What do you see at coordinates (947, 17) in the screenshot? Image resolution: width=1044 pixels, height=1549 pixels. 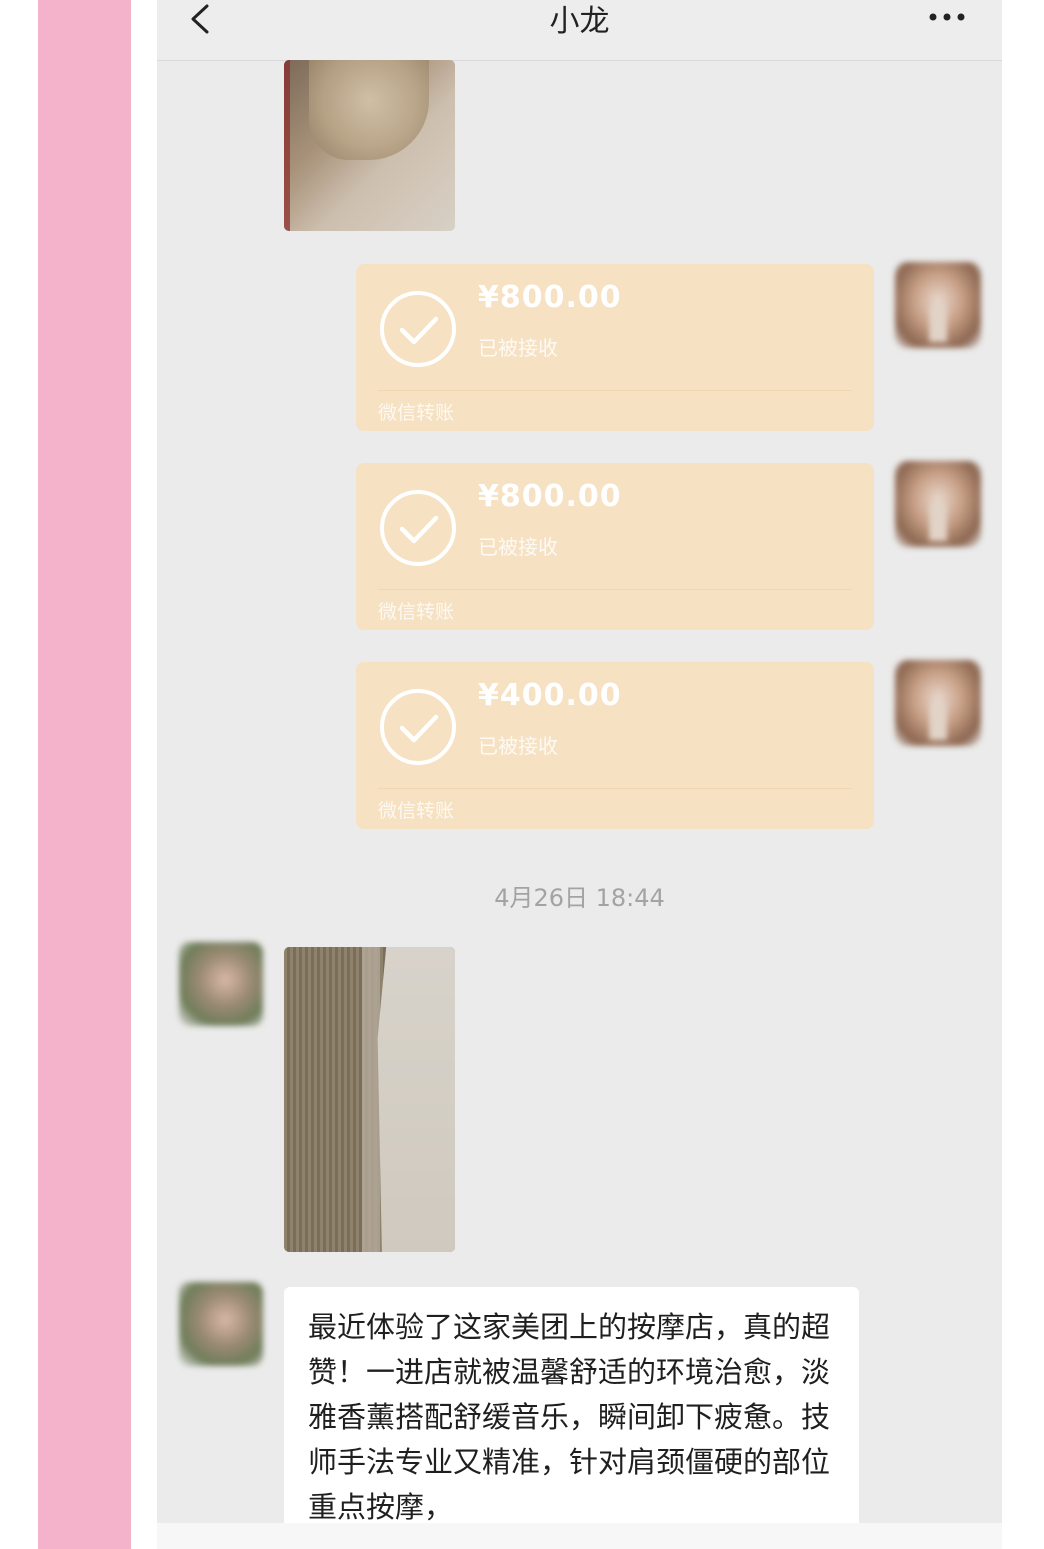 I see `more-horizontal-icon` at bounding box center [947, 17].